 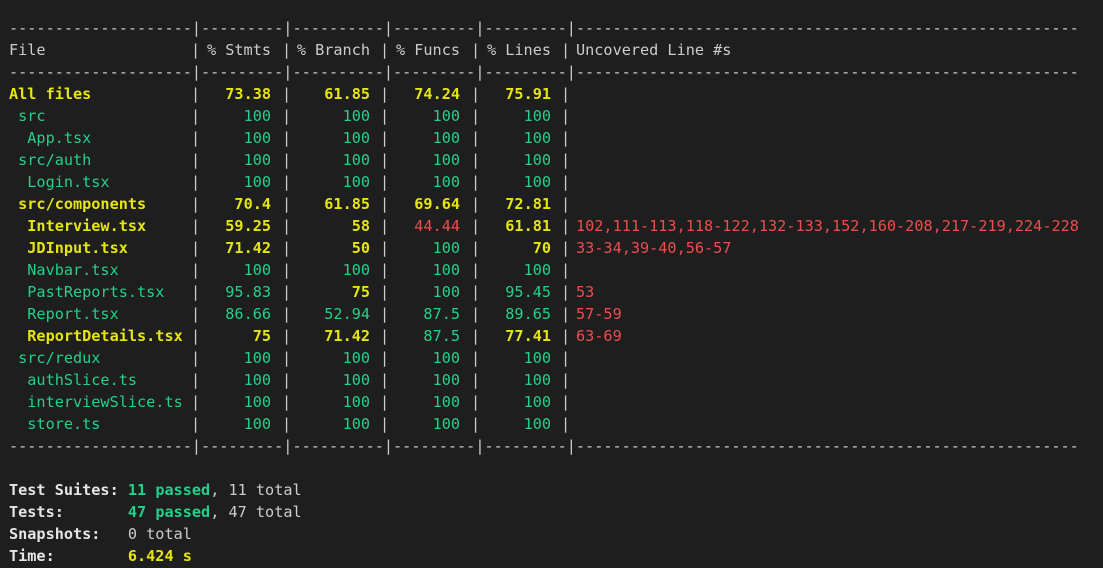 I want to click on cell-lines: 75.91, so click(x=528, y=94).